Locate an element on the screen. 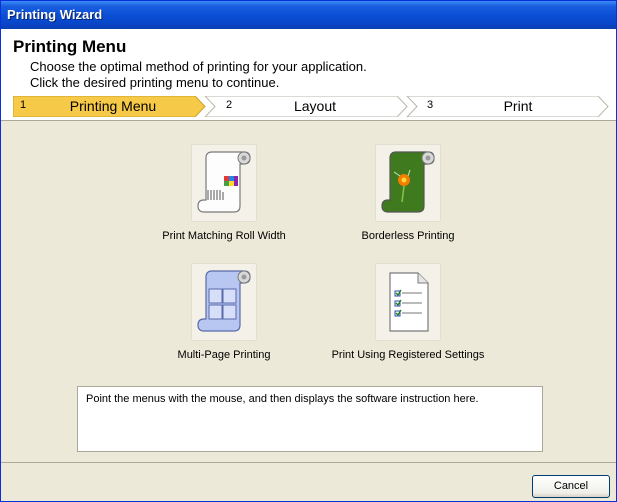  menu-multi-page-printing: Multi-Page Printing is located at coordinates (224, 312).